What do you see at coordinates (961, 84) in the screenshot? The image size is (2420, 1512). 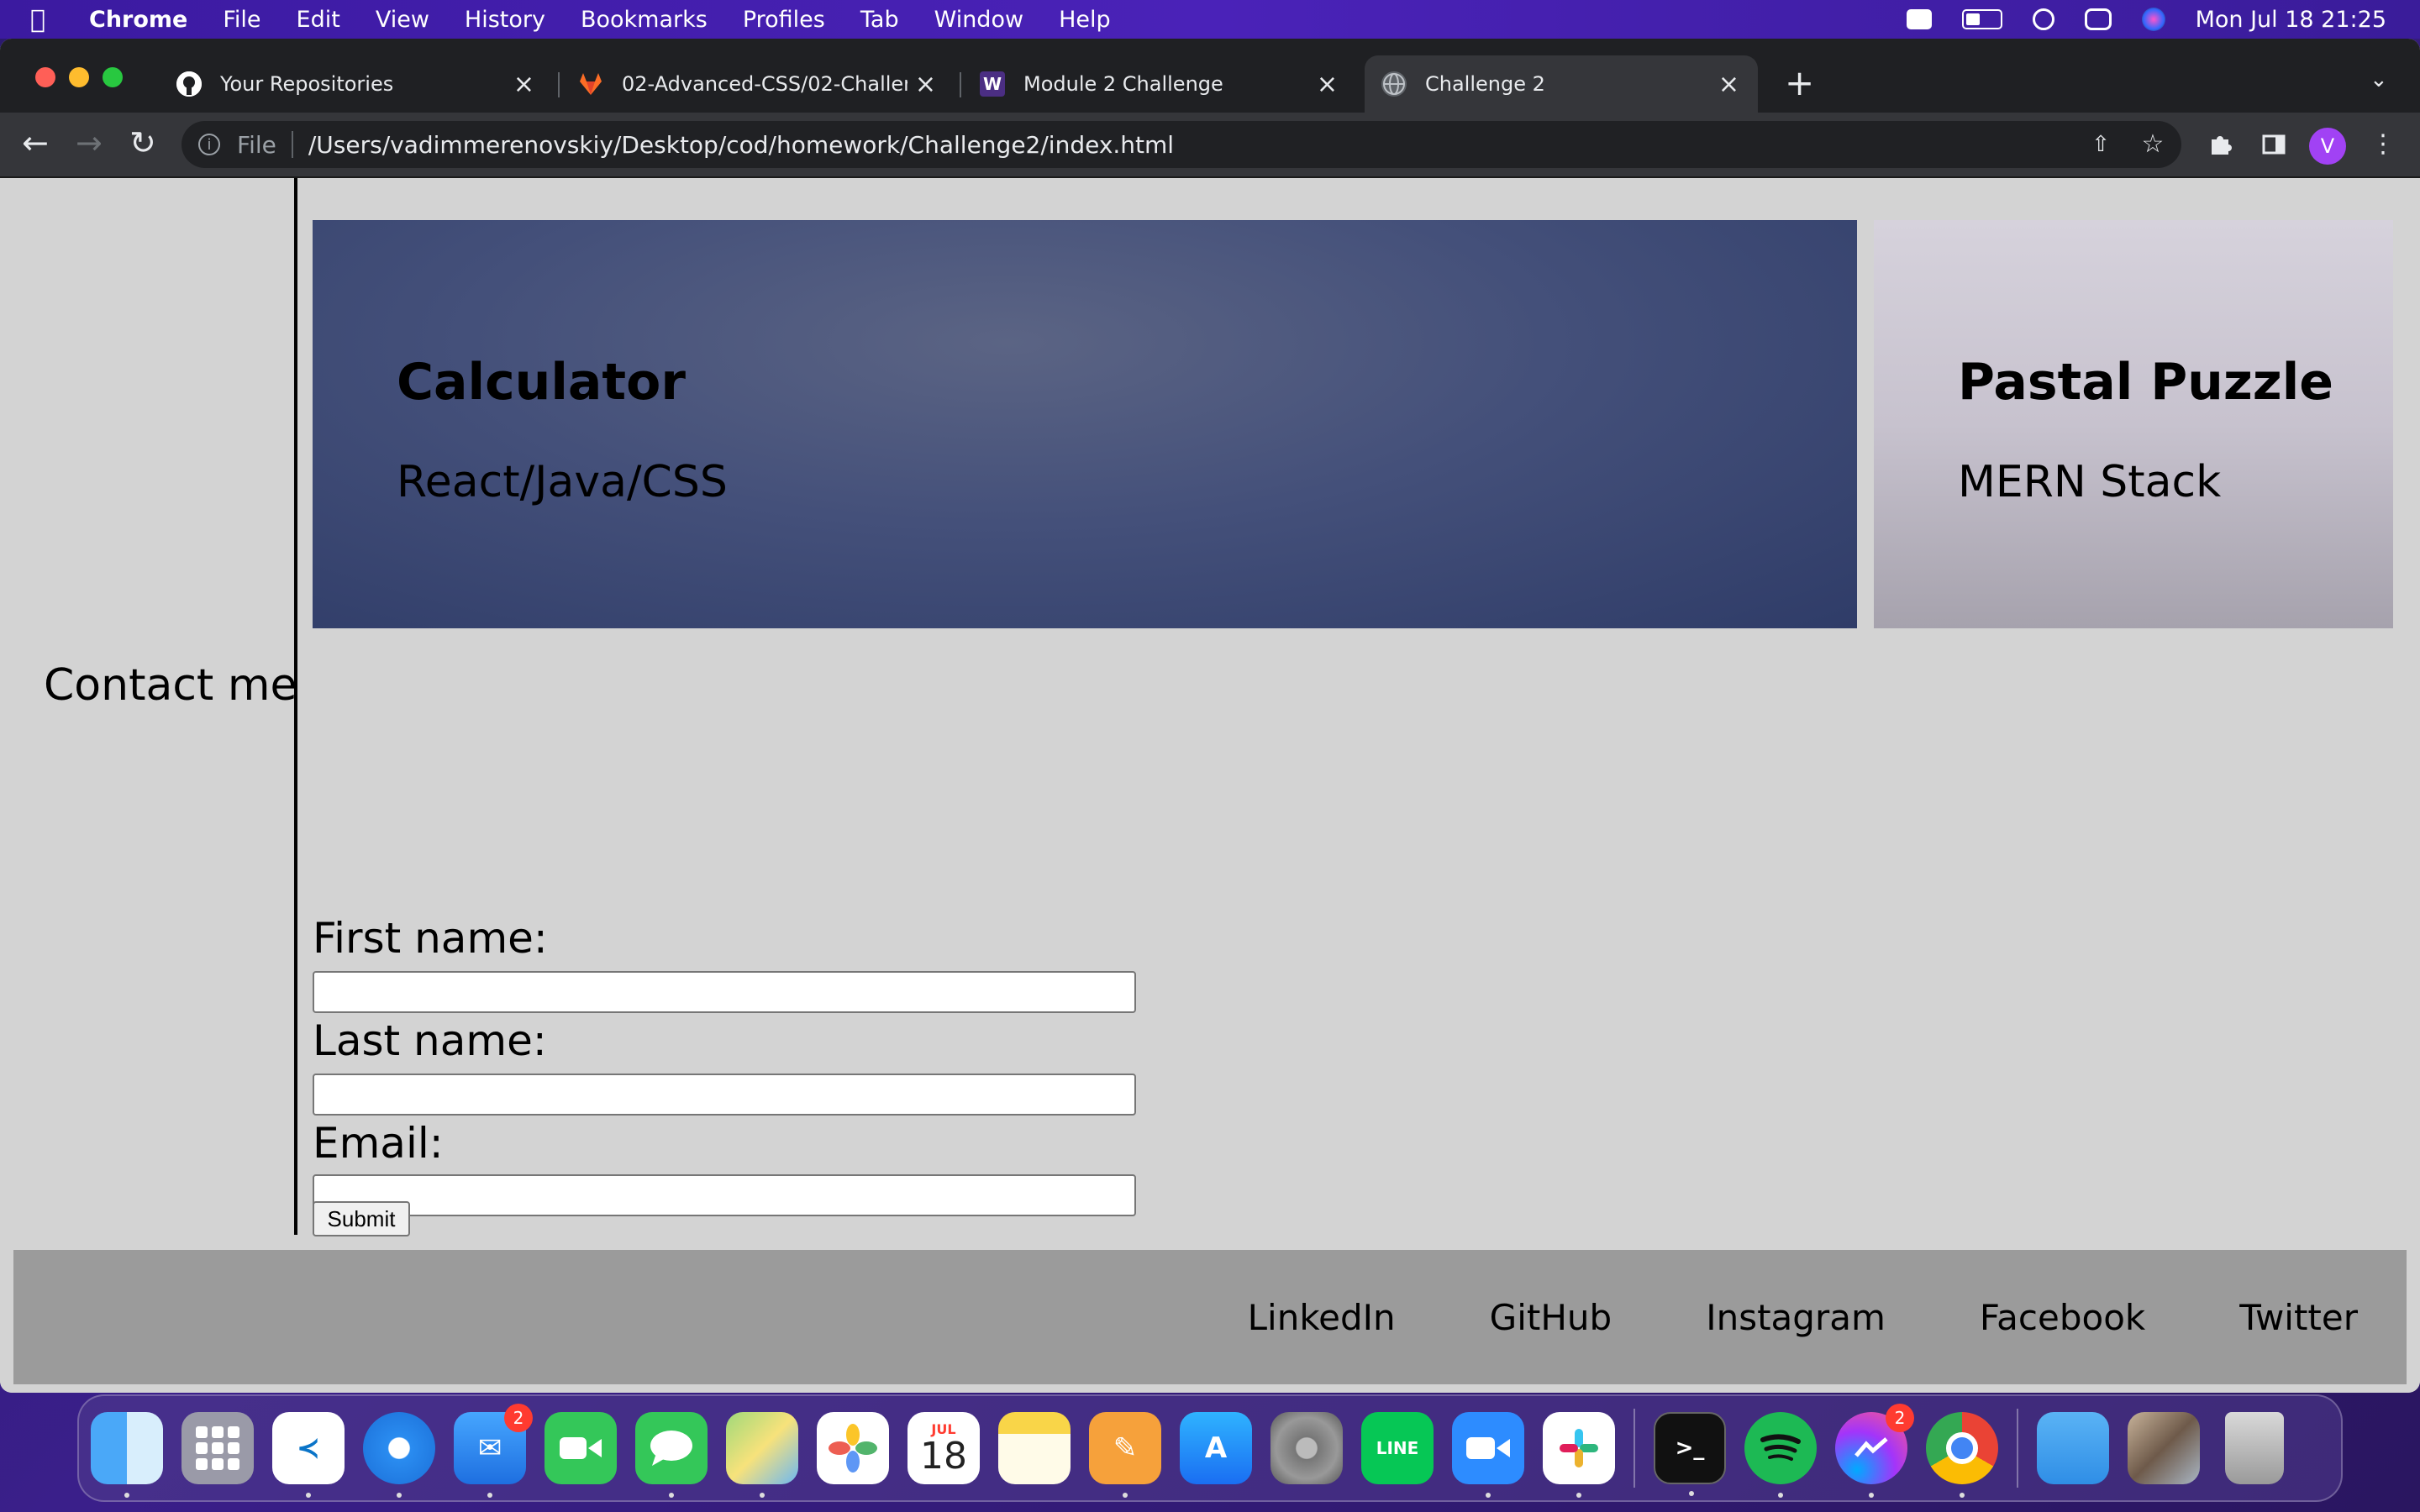 I see `tab-separator` at bounding box center [961, 84].